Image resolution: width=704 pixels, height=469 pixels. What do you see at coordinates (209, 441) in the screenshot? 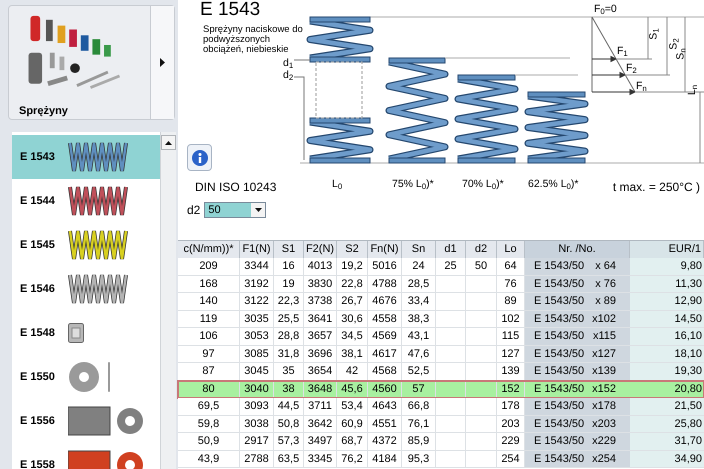
I see `table-cell-text: 50,9` at bounding box center [209, 441].